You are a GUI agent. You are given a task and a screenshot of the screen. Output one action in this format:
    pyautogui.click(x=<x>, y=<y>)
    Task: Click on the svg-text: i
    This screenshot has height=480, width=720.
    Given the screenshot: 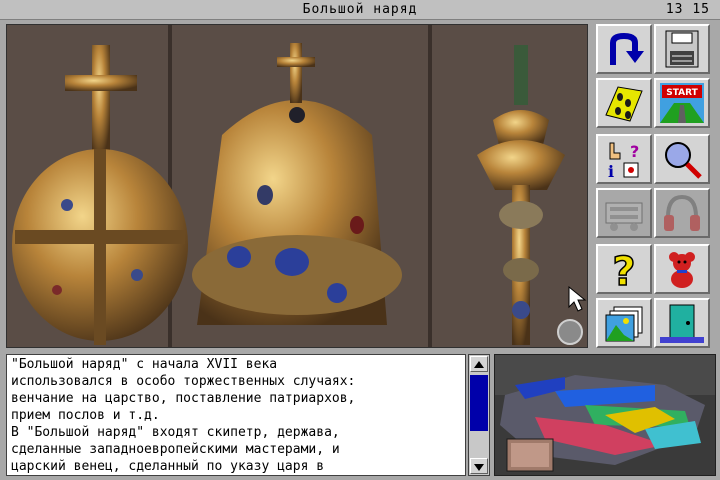 What is the action you would take?
    pyautogui.click(x=611, y=170)
    